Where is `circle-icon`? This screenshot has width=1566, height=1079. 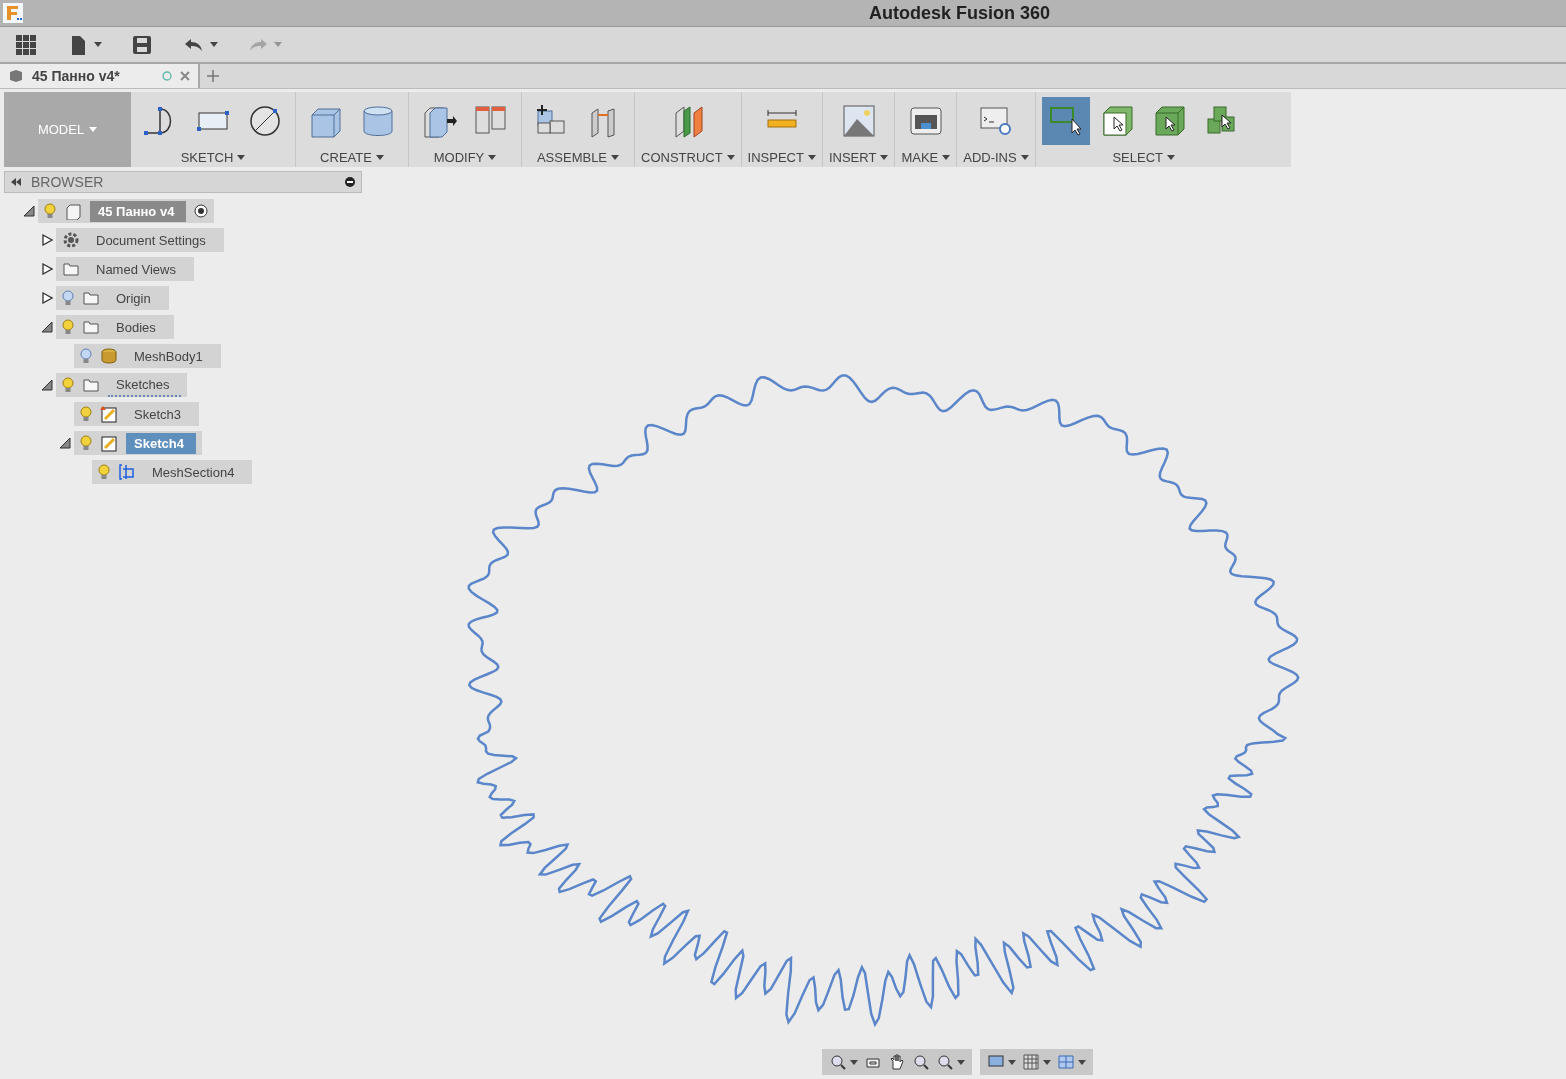 circle-icon is located at coordinates (265, 121).